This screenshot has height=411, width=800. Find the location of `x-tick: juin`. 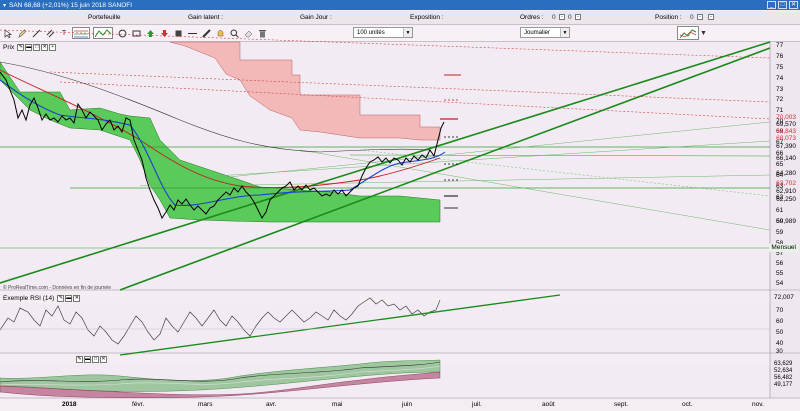

x-tick: juin is located at coordinates (407, 404).